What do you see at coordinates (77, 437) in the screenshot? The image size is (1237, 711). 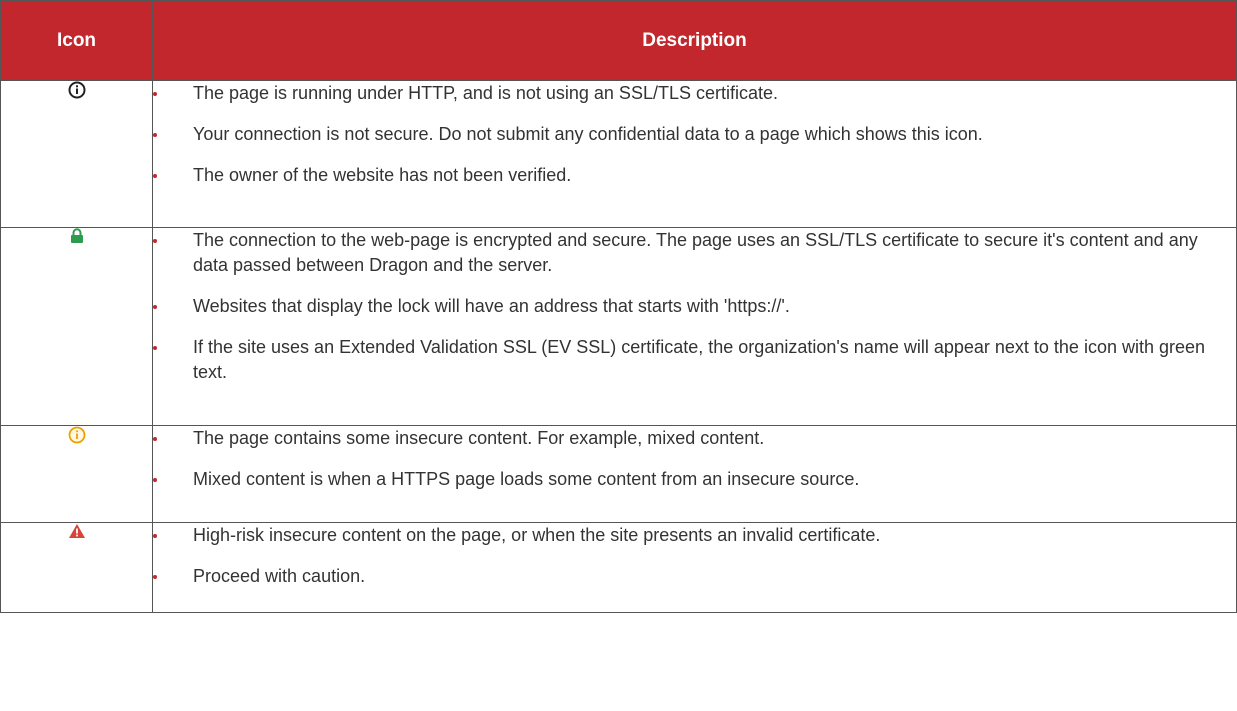 I see `warning-info-circle-icon` at bounding box center [77, 437].